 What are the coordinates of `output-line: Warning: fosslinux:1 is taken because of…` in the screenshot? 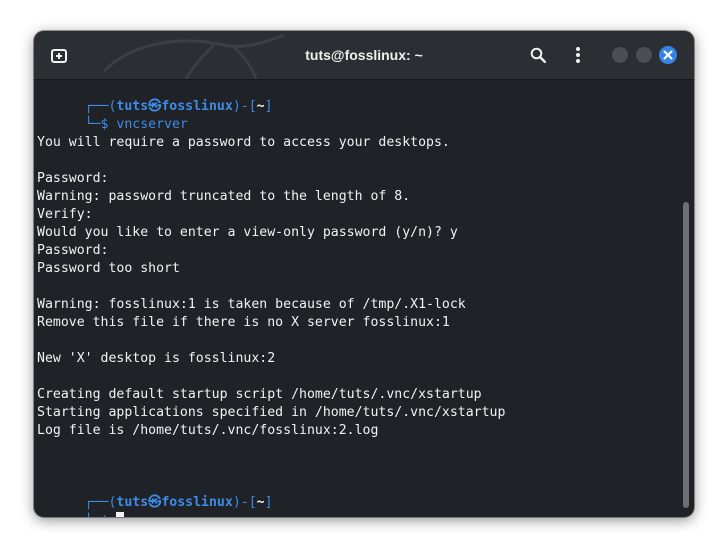 It's located at (251, 304).